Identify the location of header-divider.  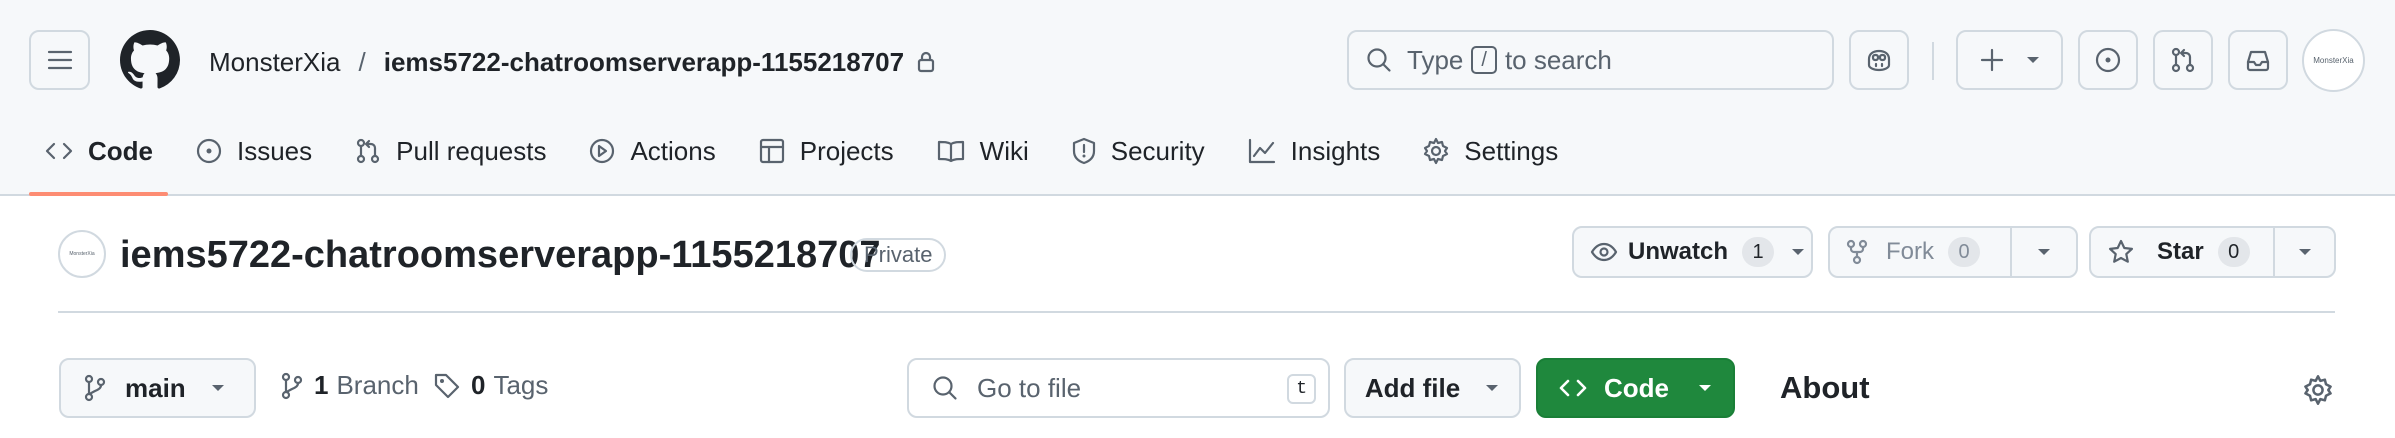
(1196, 312).